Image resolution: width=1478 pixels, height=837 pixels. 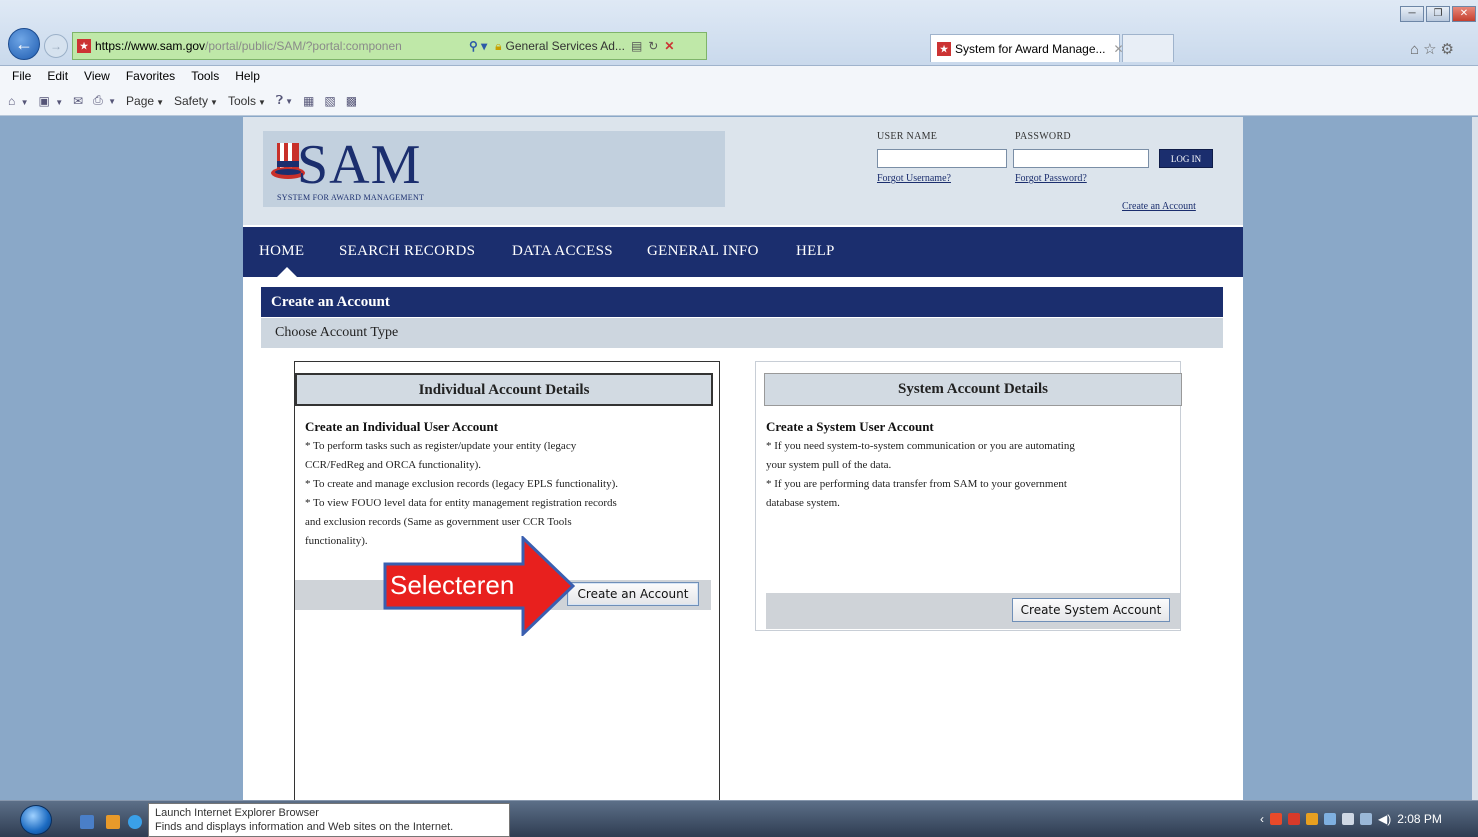 I want to click on stop-icon: ✕, so click(x=669, y=46).